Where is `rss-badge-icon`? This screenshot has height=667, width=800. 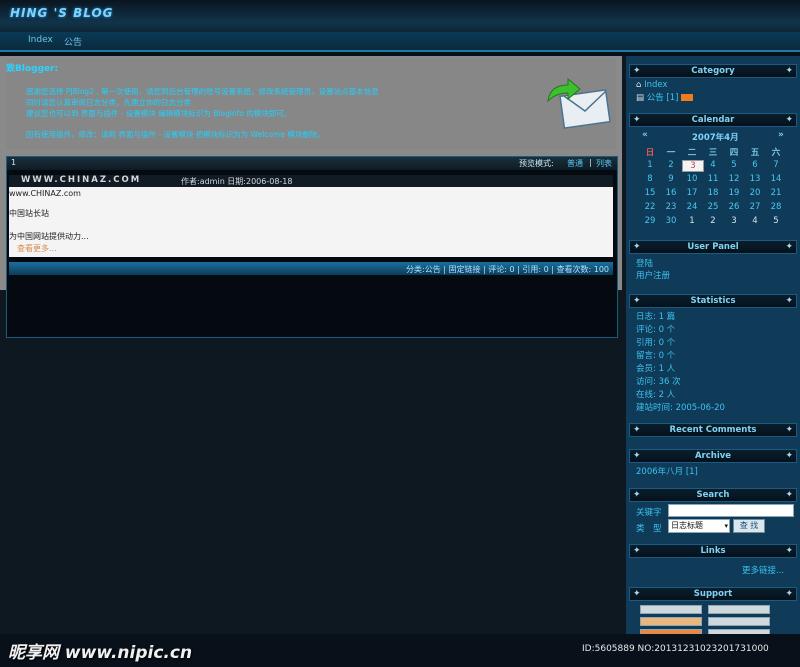
rss-badge-icon is located at coordinates (671, 621).